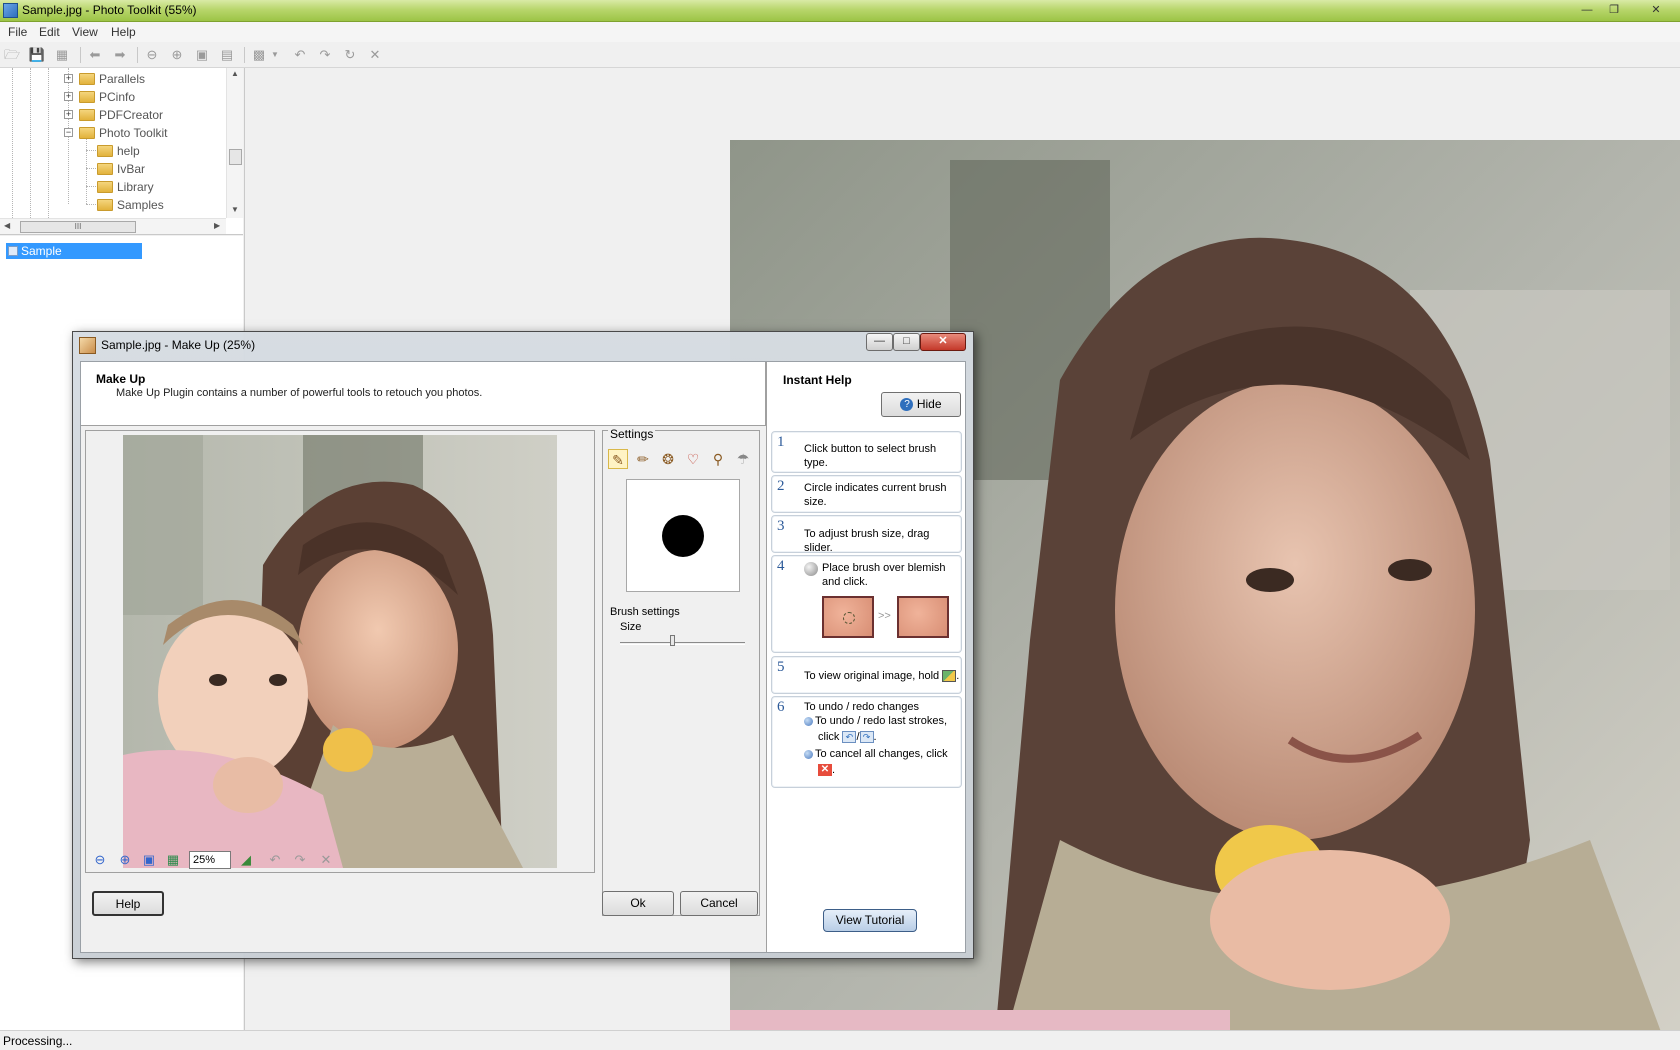 The image size is (1680, 1050). I want to click on brush-size-slider-thumb, so click(672, 640).